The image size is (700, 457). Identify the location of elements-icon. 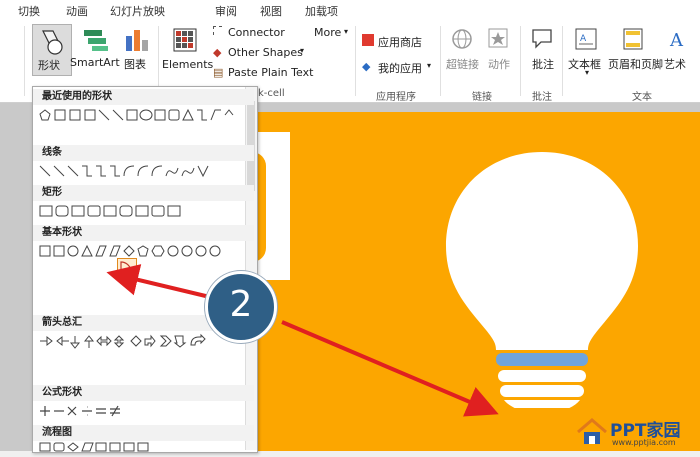
(185, 40).